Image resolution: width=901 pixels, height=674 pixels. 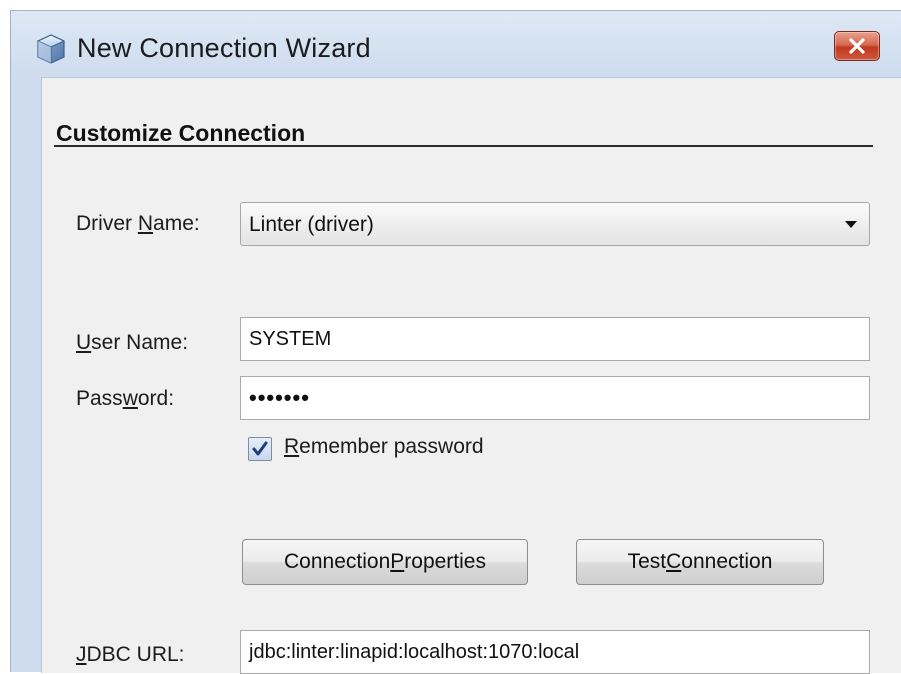 What do you see at coordinates (130, 398) in the screenshot?
I see `password-label-mnemonic: w` at bounding box center [130, 398].